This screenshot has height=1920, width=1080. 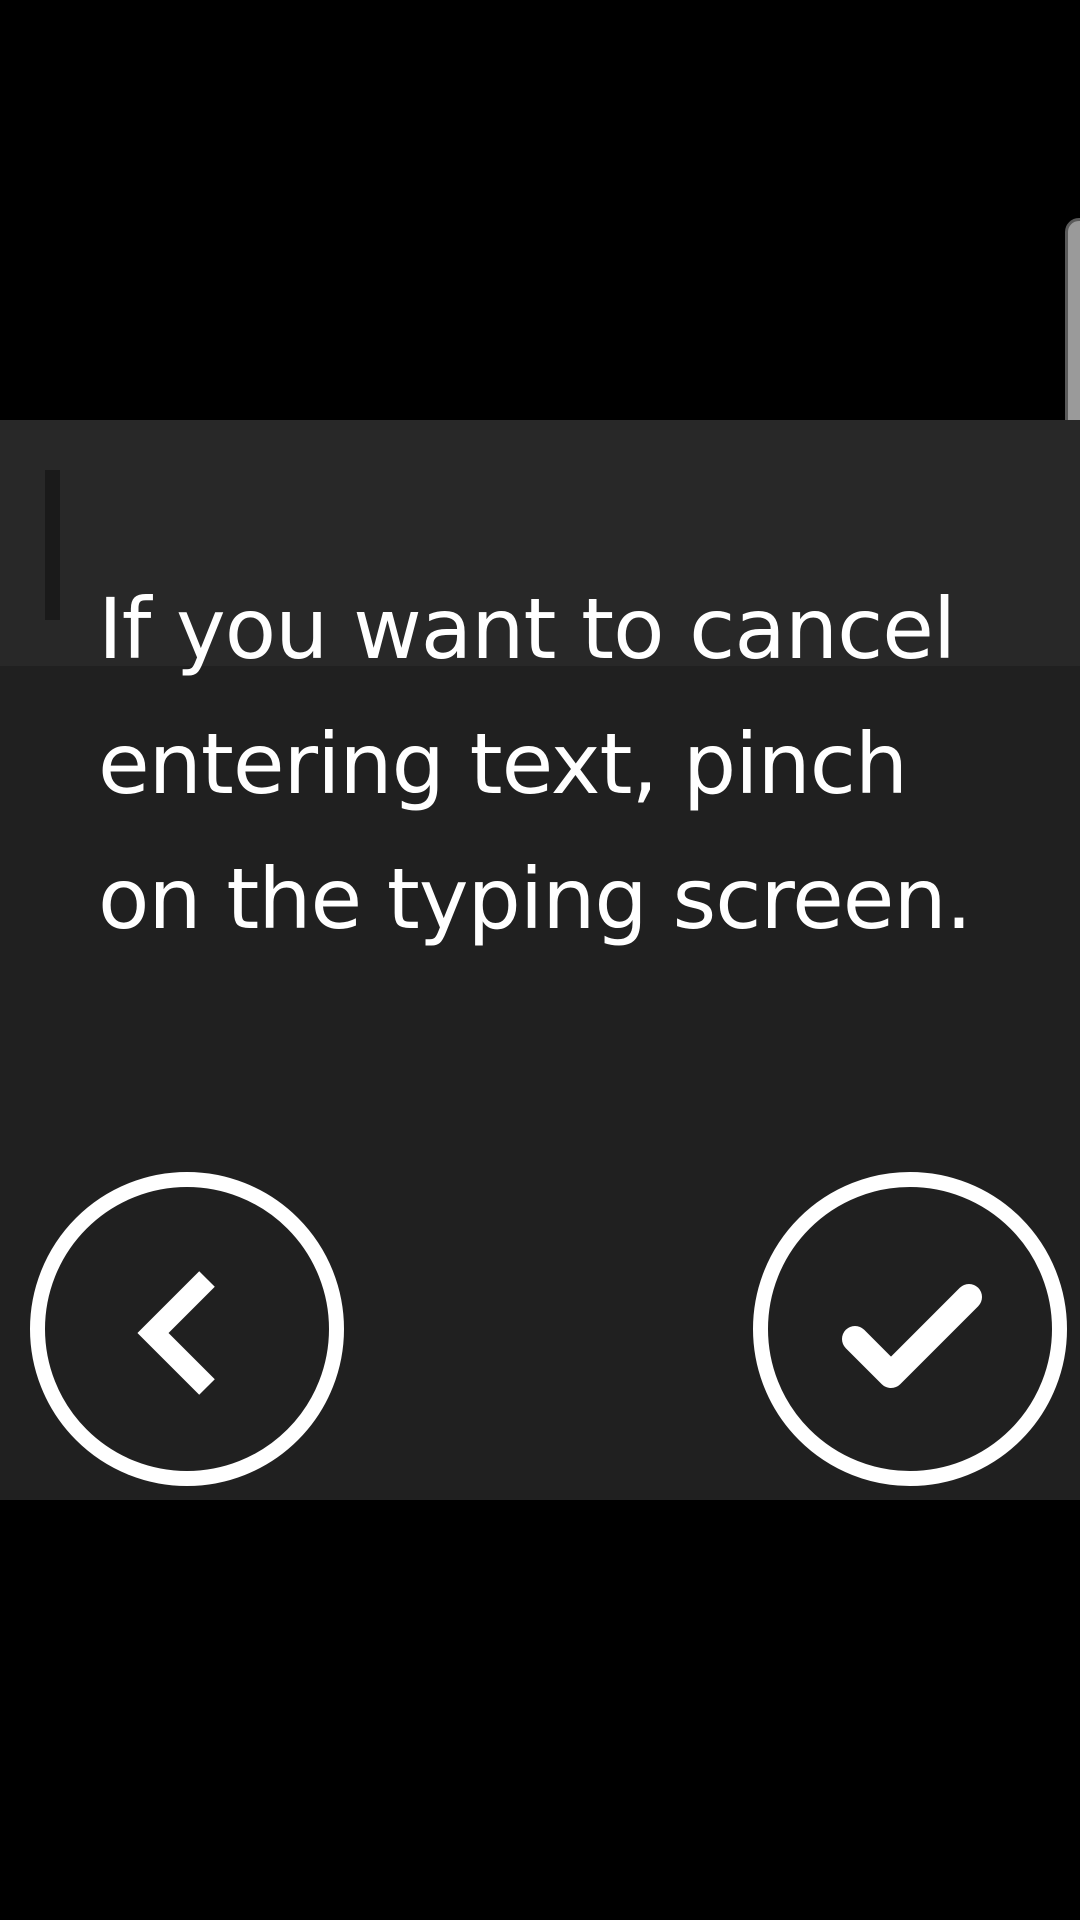 I want to click on chevron-left-icon, so click(x=176, y=1333).